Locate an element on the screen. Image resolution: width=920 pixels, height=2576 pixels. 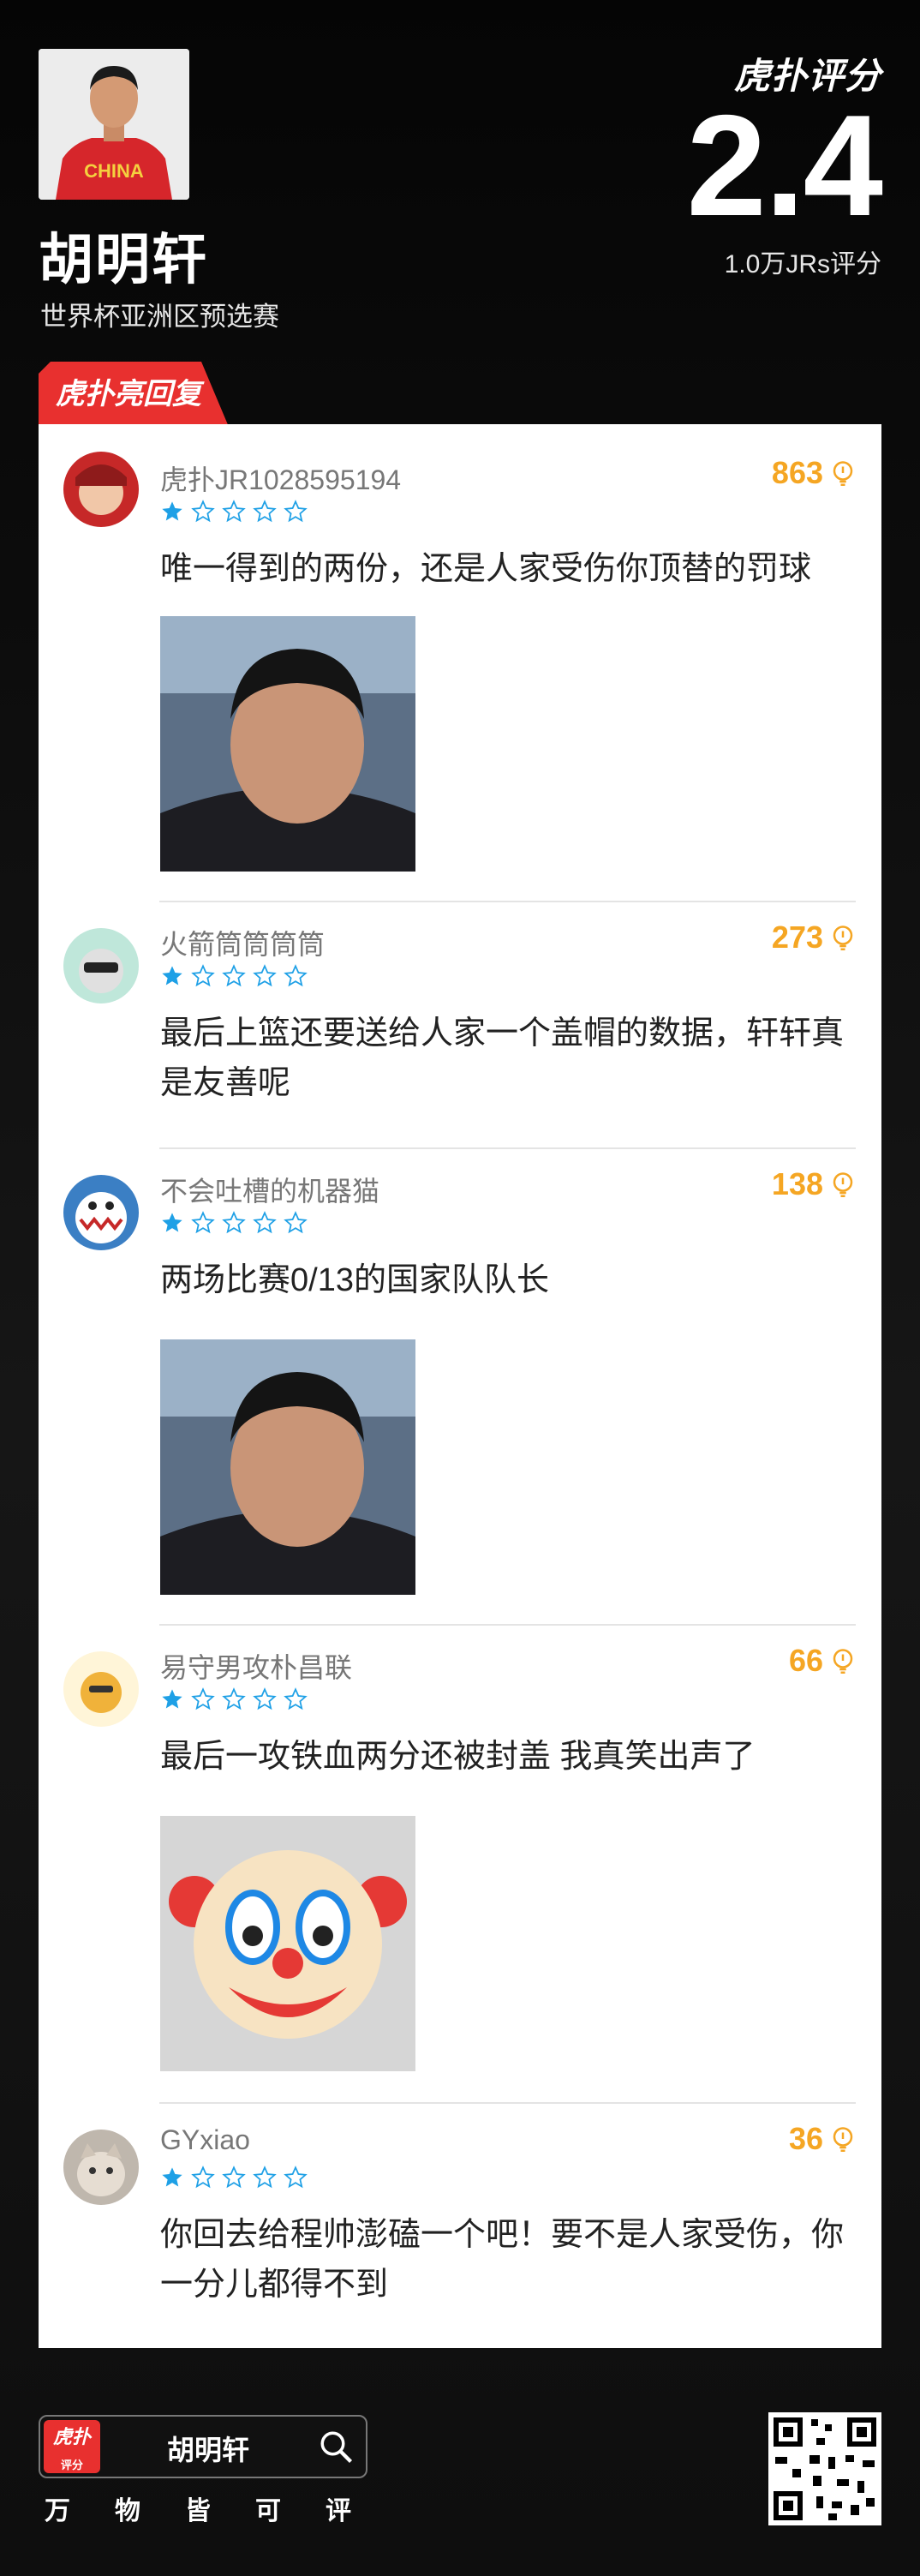
like-count: 273 is located at coordinates (797, 937).